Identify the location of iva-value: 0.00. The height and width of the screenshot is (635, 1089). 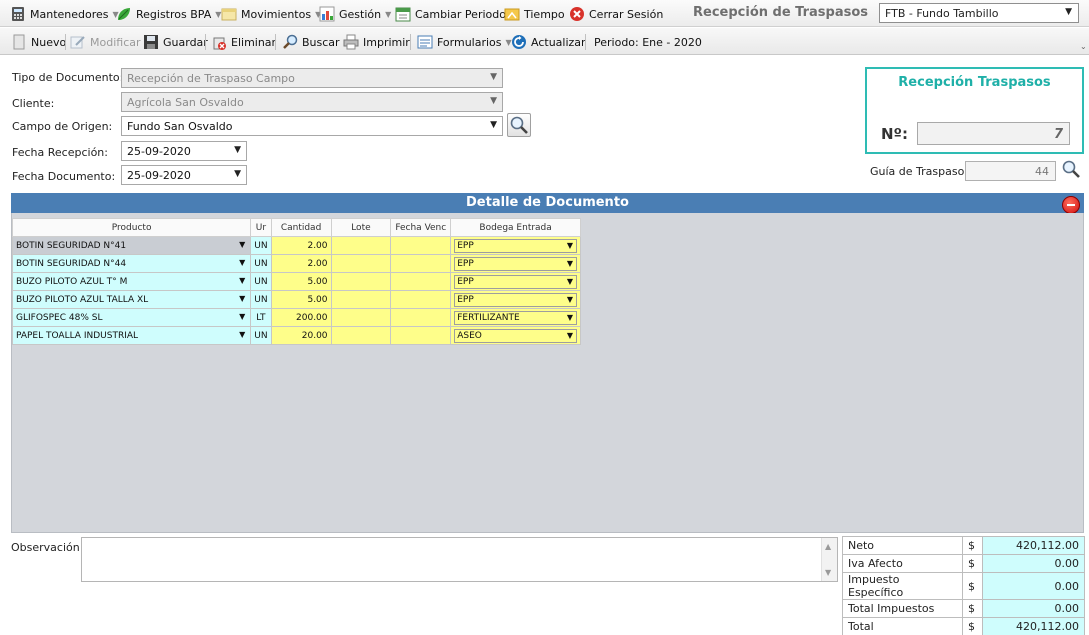
(1033, 563).